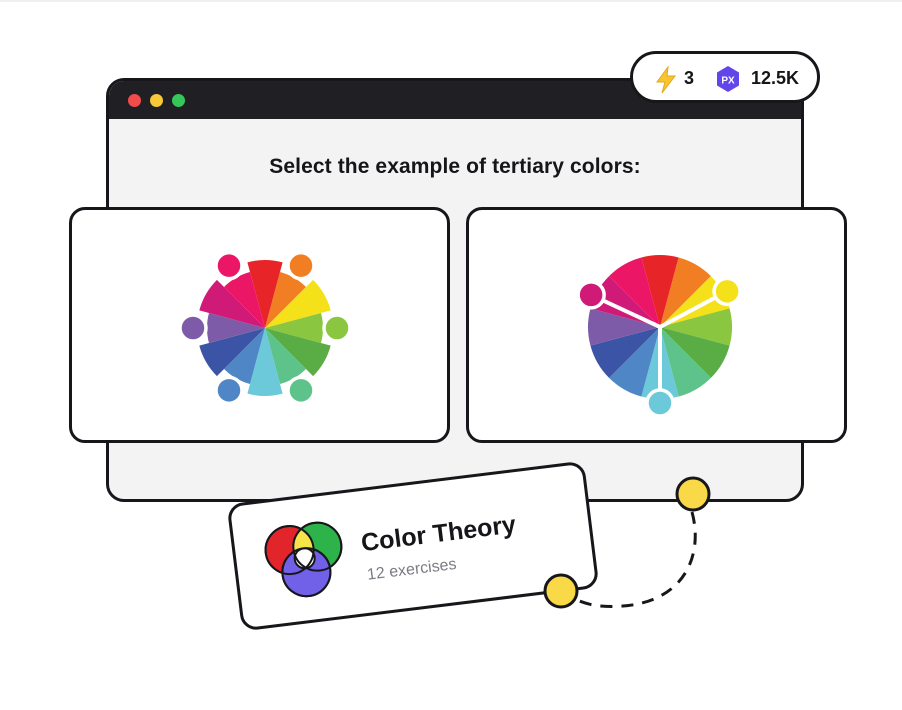 This screenshot has height=710, width=902. Describe the element at coordinates (666, 80) in the screenshot. I see `lightning-bolt-icon` at that location.